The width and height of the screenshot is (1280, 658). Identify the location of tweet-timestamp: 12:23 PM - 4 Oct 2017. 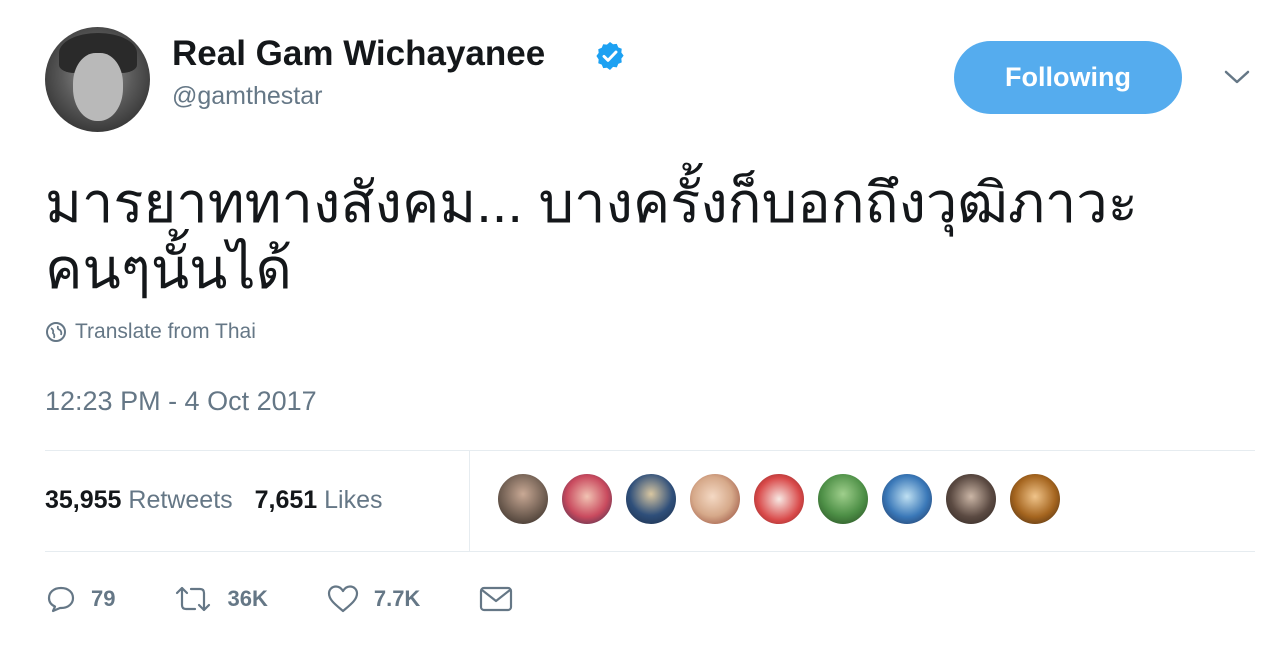
(181, 401).